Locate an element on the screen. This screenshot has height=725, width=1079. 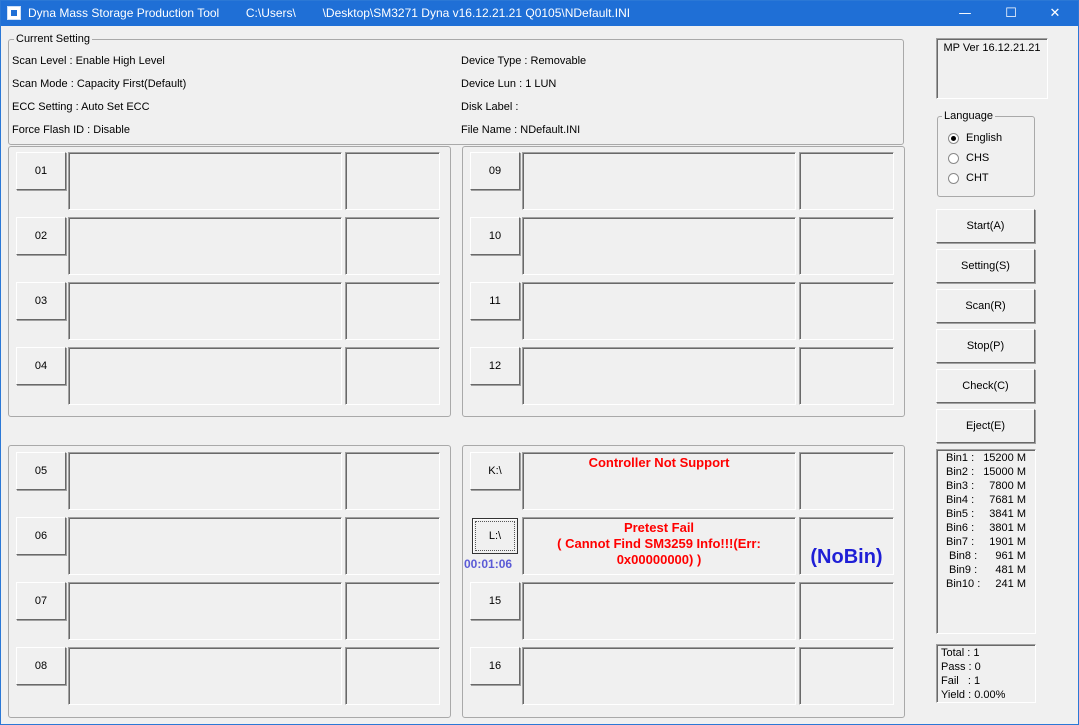
port-label: 02 is located at coordinates (41, 236).